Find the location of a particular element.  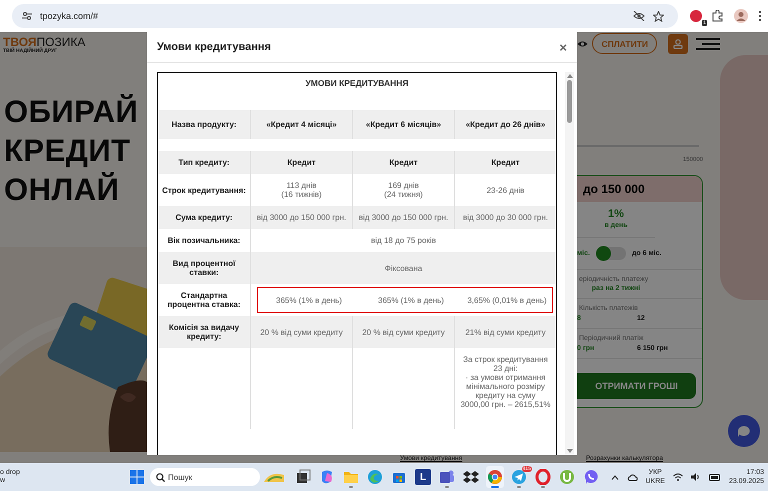

amount-heading: до 150 000 is located at coordinates (639, 189).